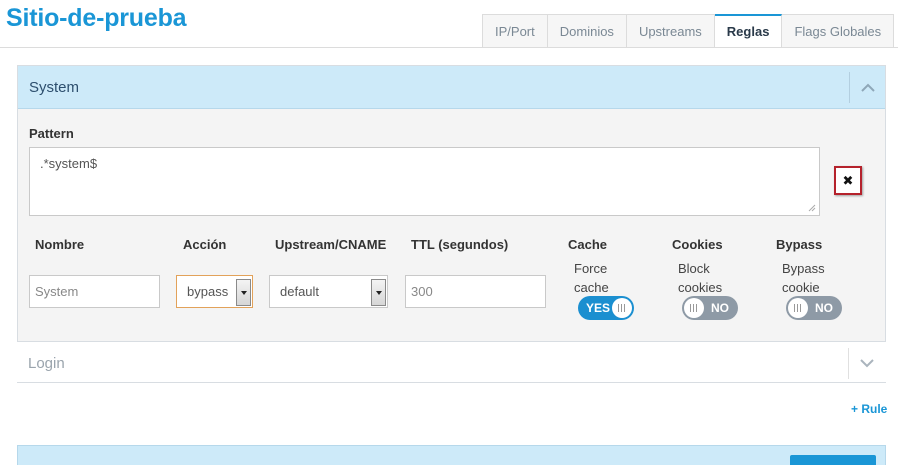  What do you see at coordinates (588, 244) in the screenshot?
I see `cache-label: Cache` at bounding box center [588, 244].